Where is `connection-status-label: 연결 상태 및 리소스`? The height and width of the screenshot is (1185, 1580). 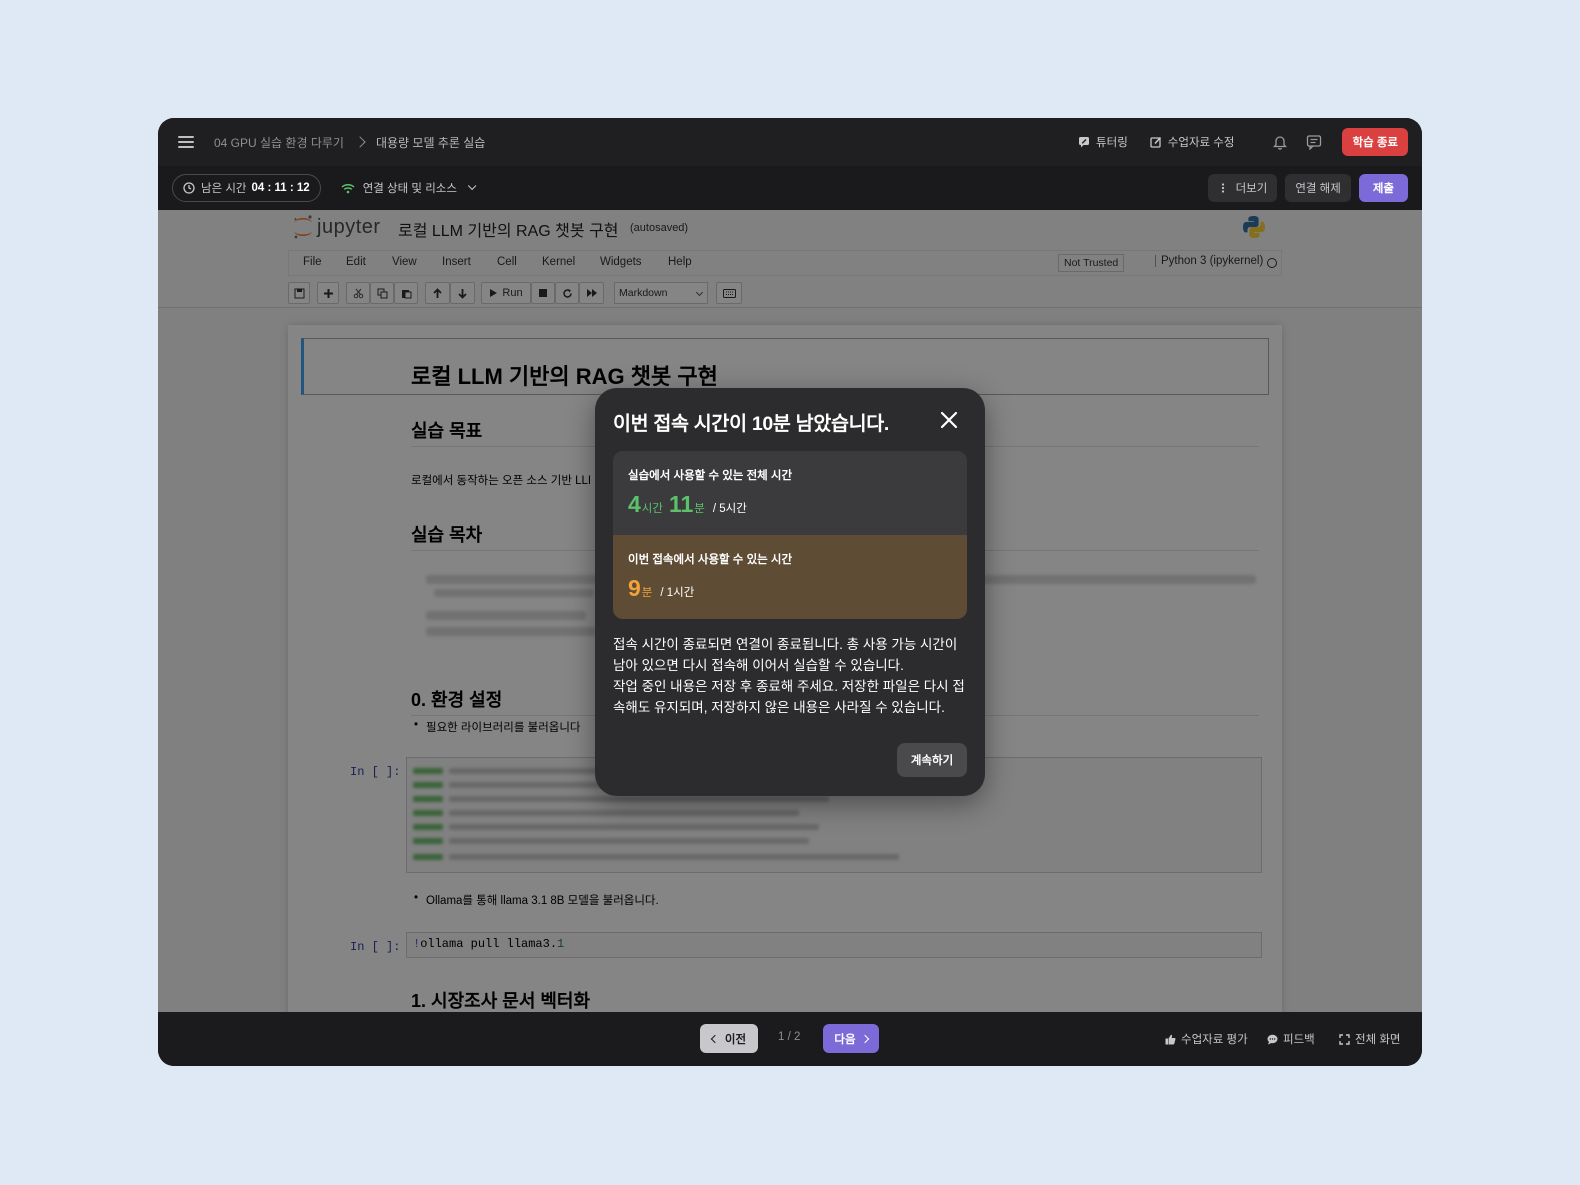
connection-status-label: 연결 상태 및 리소스 is located at coordinates (409, 189).